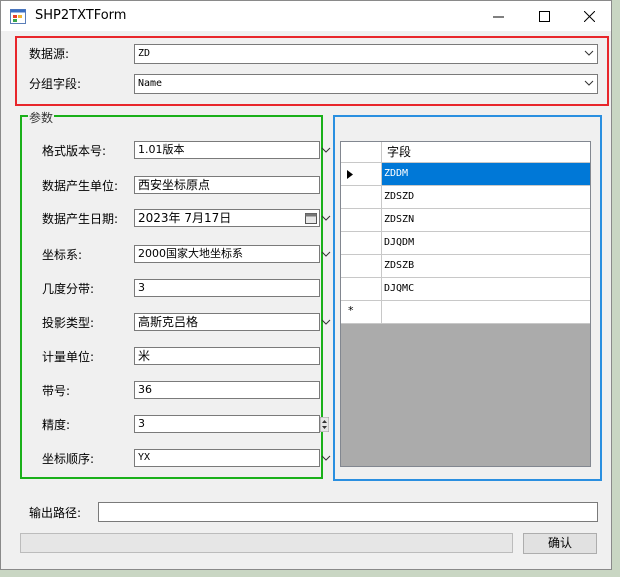 This screenshot has height=577, width=620. Describe the element at coordinates (168, 322) in the screenshot. I see `projection-value: 高斯克吕格` at that location.